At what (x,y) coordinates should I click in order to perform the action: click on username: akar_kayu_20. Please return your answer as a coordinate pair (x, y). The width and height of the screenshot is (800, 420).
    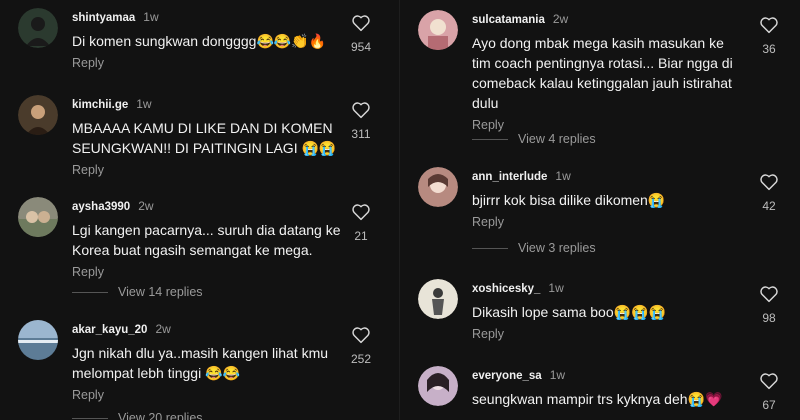
    Looking at the image, I should click on (109, 330).